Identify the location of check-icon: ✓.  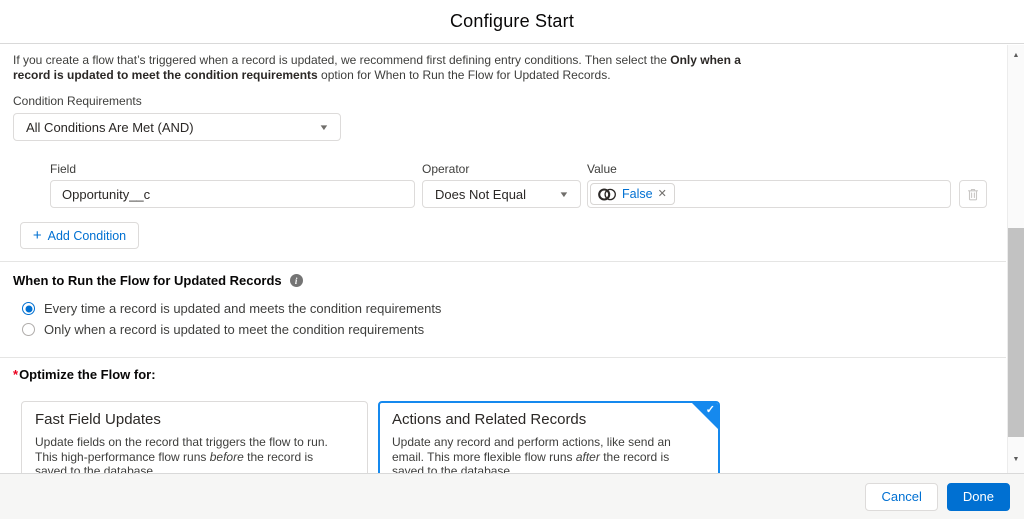
(710, 410).